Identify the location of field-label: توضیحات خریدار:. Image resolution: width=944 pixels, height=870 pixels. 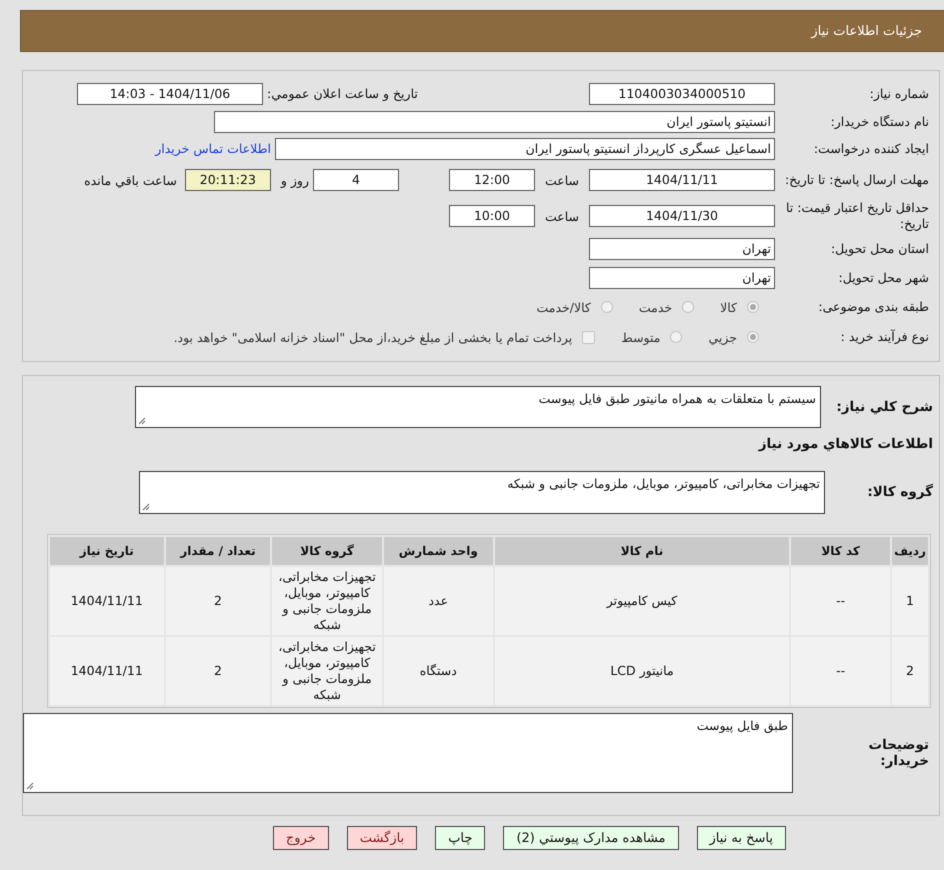
(898, 753).